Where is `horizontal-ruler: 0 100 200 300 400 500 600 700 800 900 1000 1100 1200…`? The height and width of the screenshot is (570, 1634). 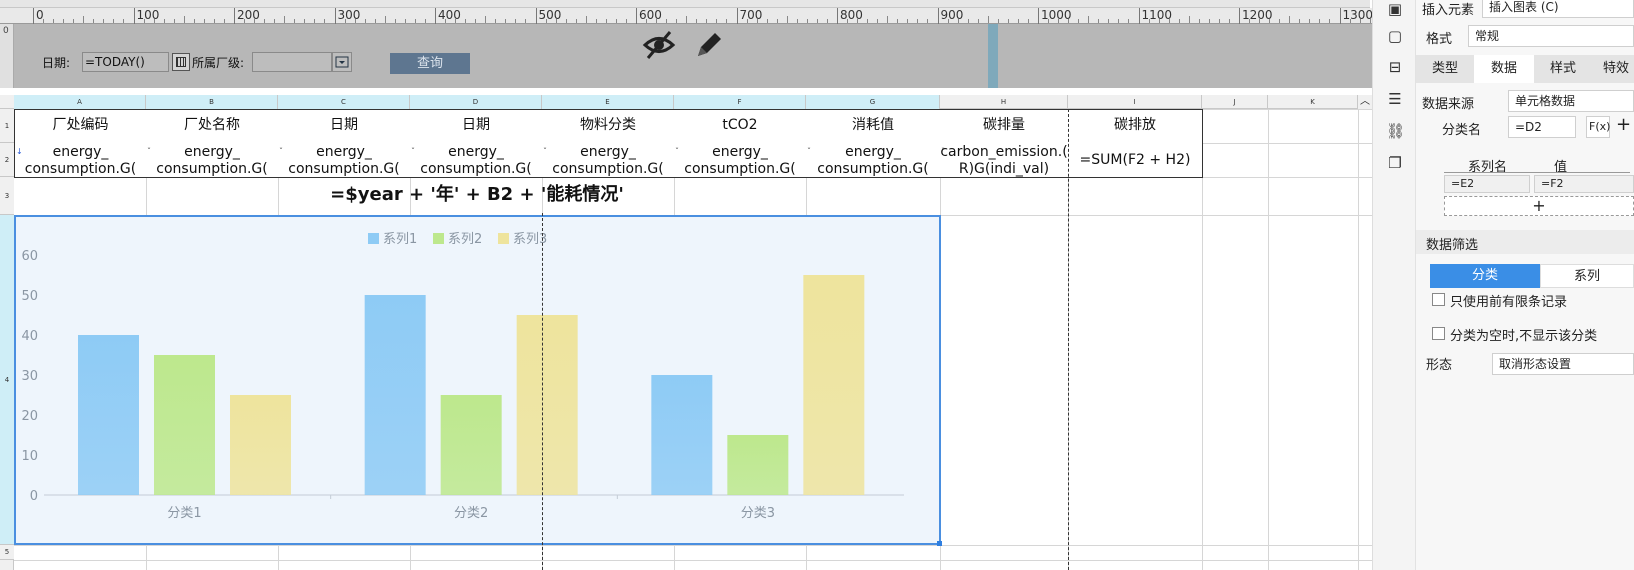
horizontal-ruler: 0 100 200 300 400 500 600 700 800 900 1000 1100 1200… is located at coordinates (715, 16).